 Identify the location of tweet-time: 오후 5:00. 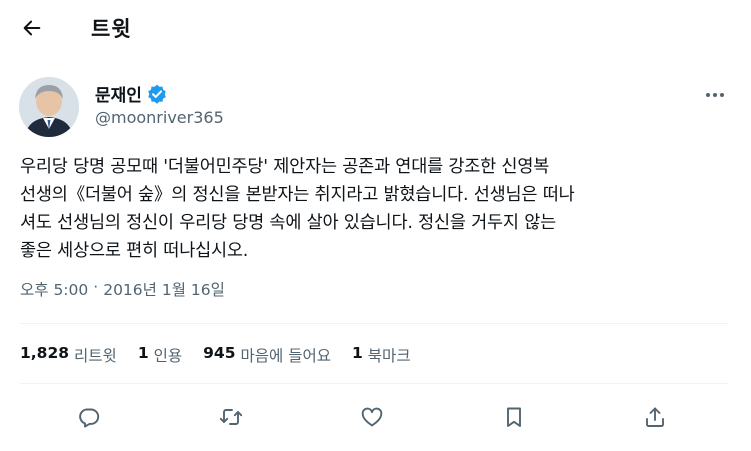
(54, 289).